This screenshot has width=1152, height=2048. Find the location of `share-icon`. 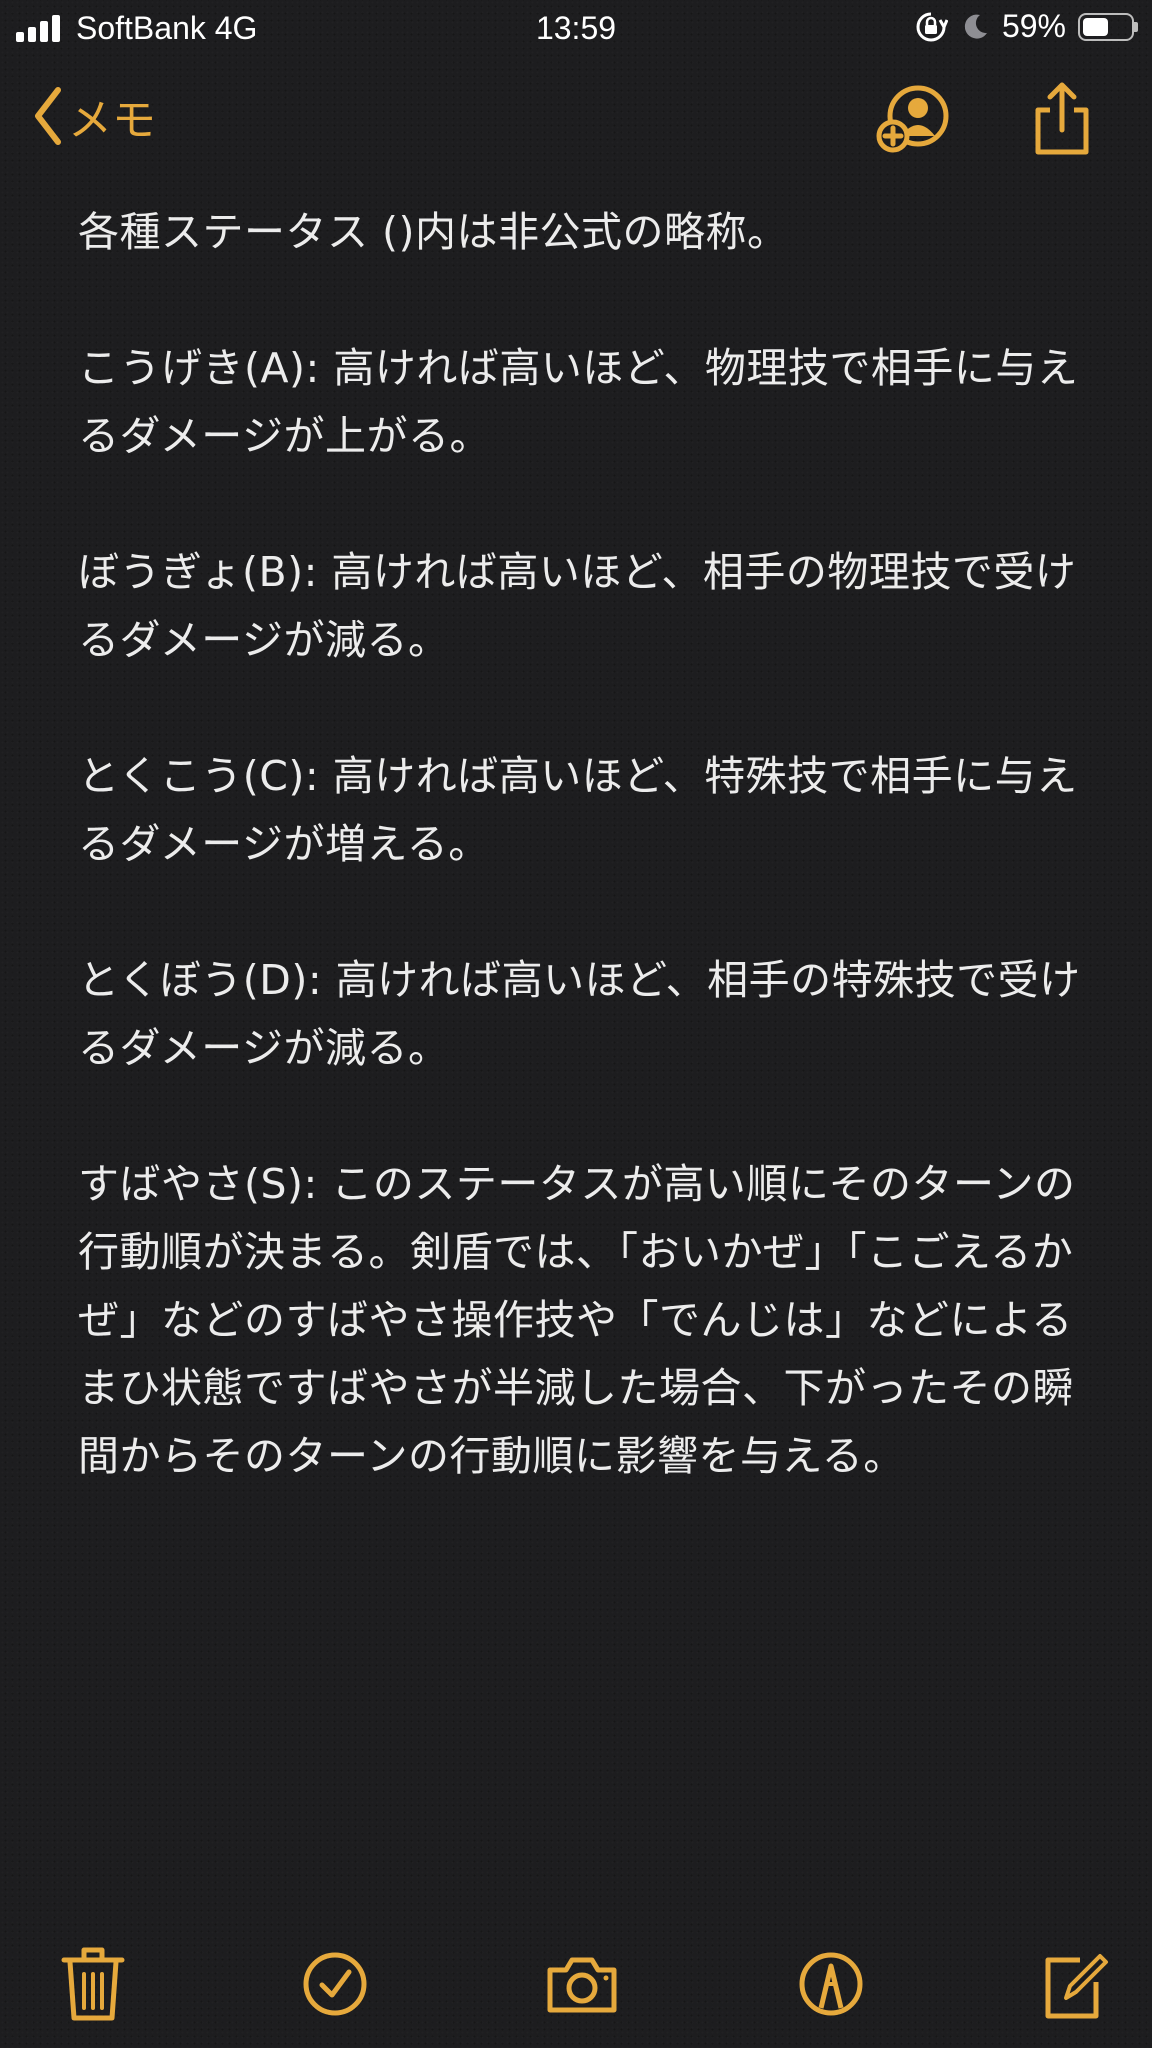

share-icon is located at coordinates (1062, 118).